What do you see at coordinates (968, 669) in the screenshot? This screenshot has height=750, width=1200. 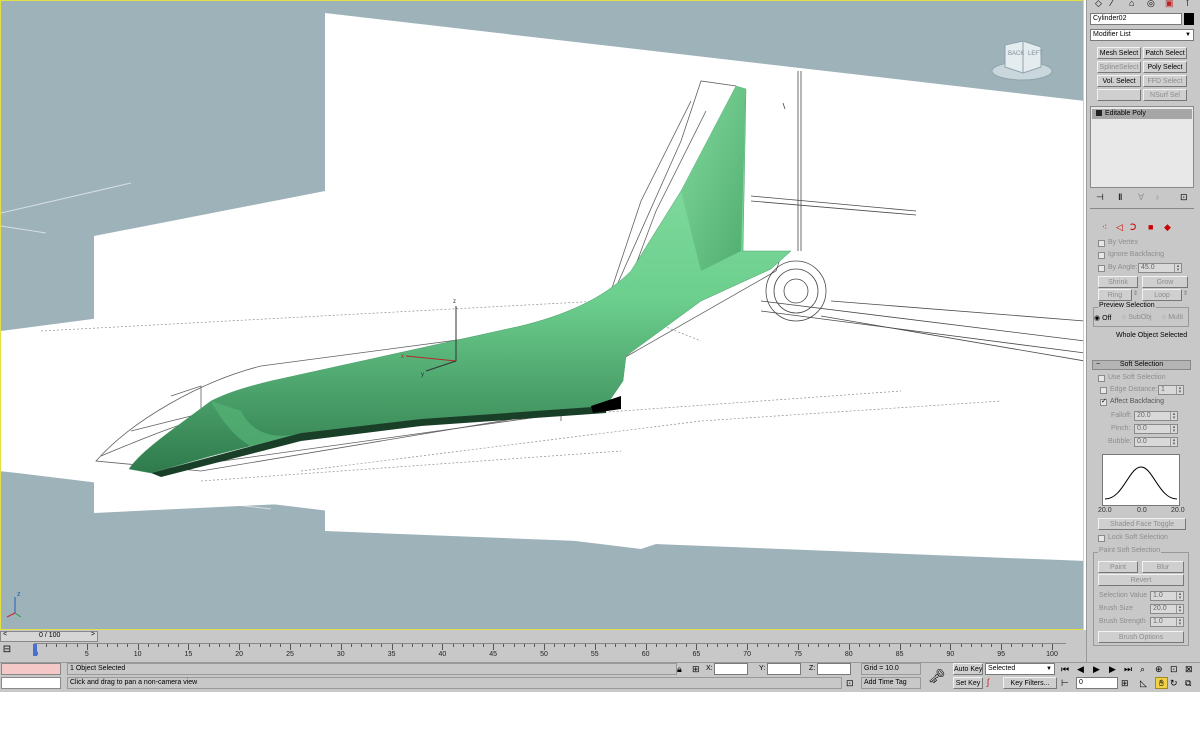 I see `auto-key-button: Auto Key` at bounding box center [968, 669].